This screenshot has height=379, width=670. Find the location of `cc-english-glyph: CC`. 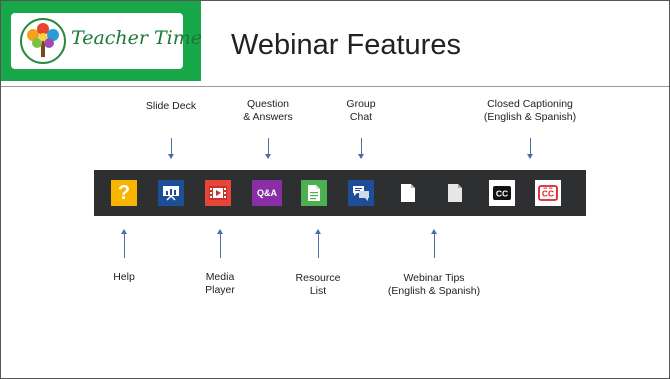

cc-english-glyph: CC is located at coordinates (502, 194).